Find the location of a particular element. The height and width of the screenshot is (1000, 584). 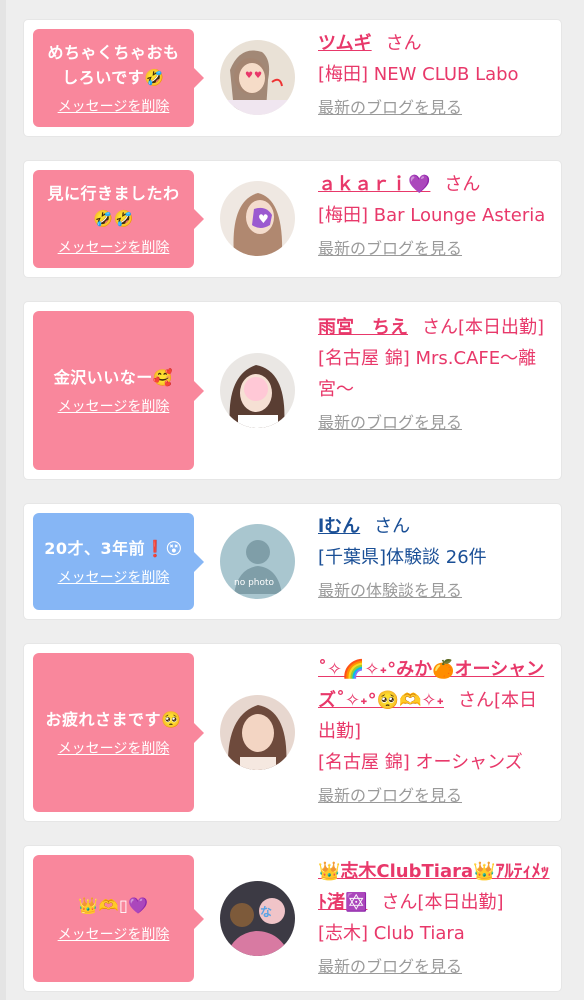

latest-review-link: 最新の体験談を見る is located at coordinates (390, 591).